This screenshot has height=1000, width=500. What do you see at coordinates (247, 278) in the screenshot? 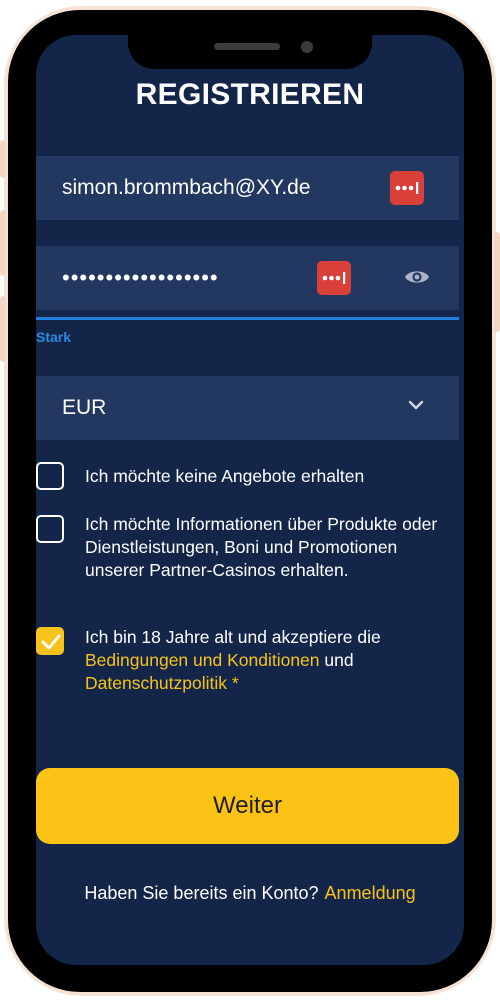
I see `password-field: ••••••••••••••••••` at bounding box center [247, 278].